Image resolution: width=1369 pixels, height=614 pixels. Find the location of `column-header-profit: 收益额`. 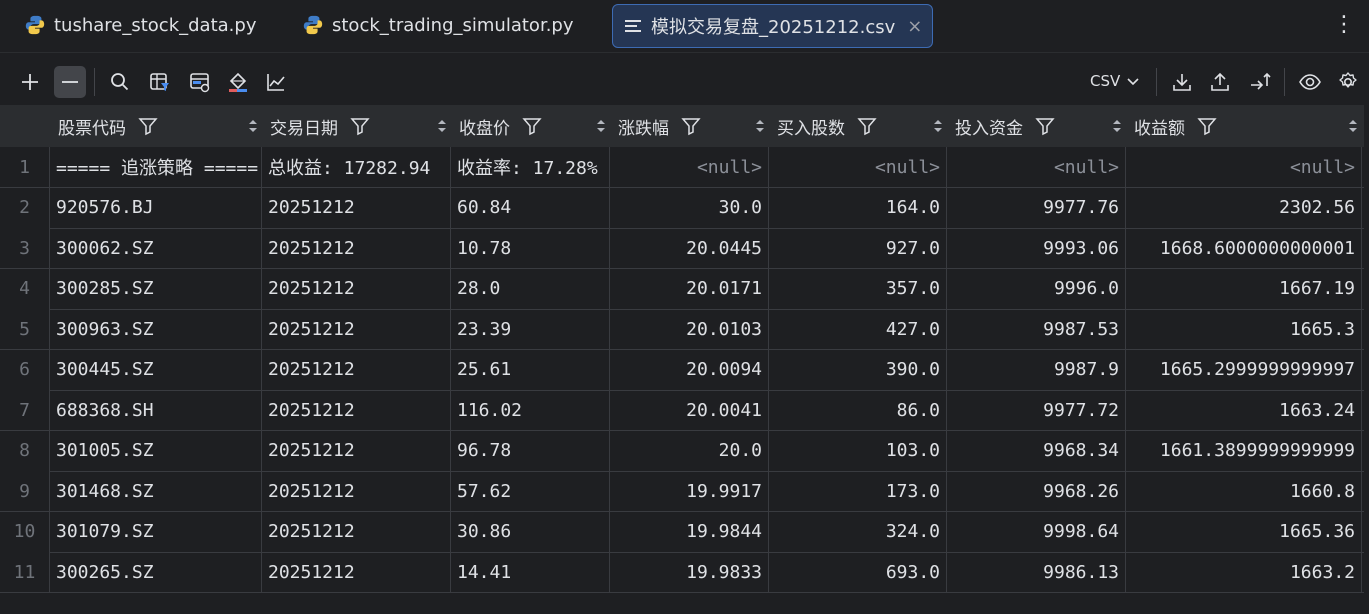

column-header-profit: 收益额 is located at coordinates (1247, 126).